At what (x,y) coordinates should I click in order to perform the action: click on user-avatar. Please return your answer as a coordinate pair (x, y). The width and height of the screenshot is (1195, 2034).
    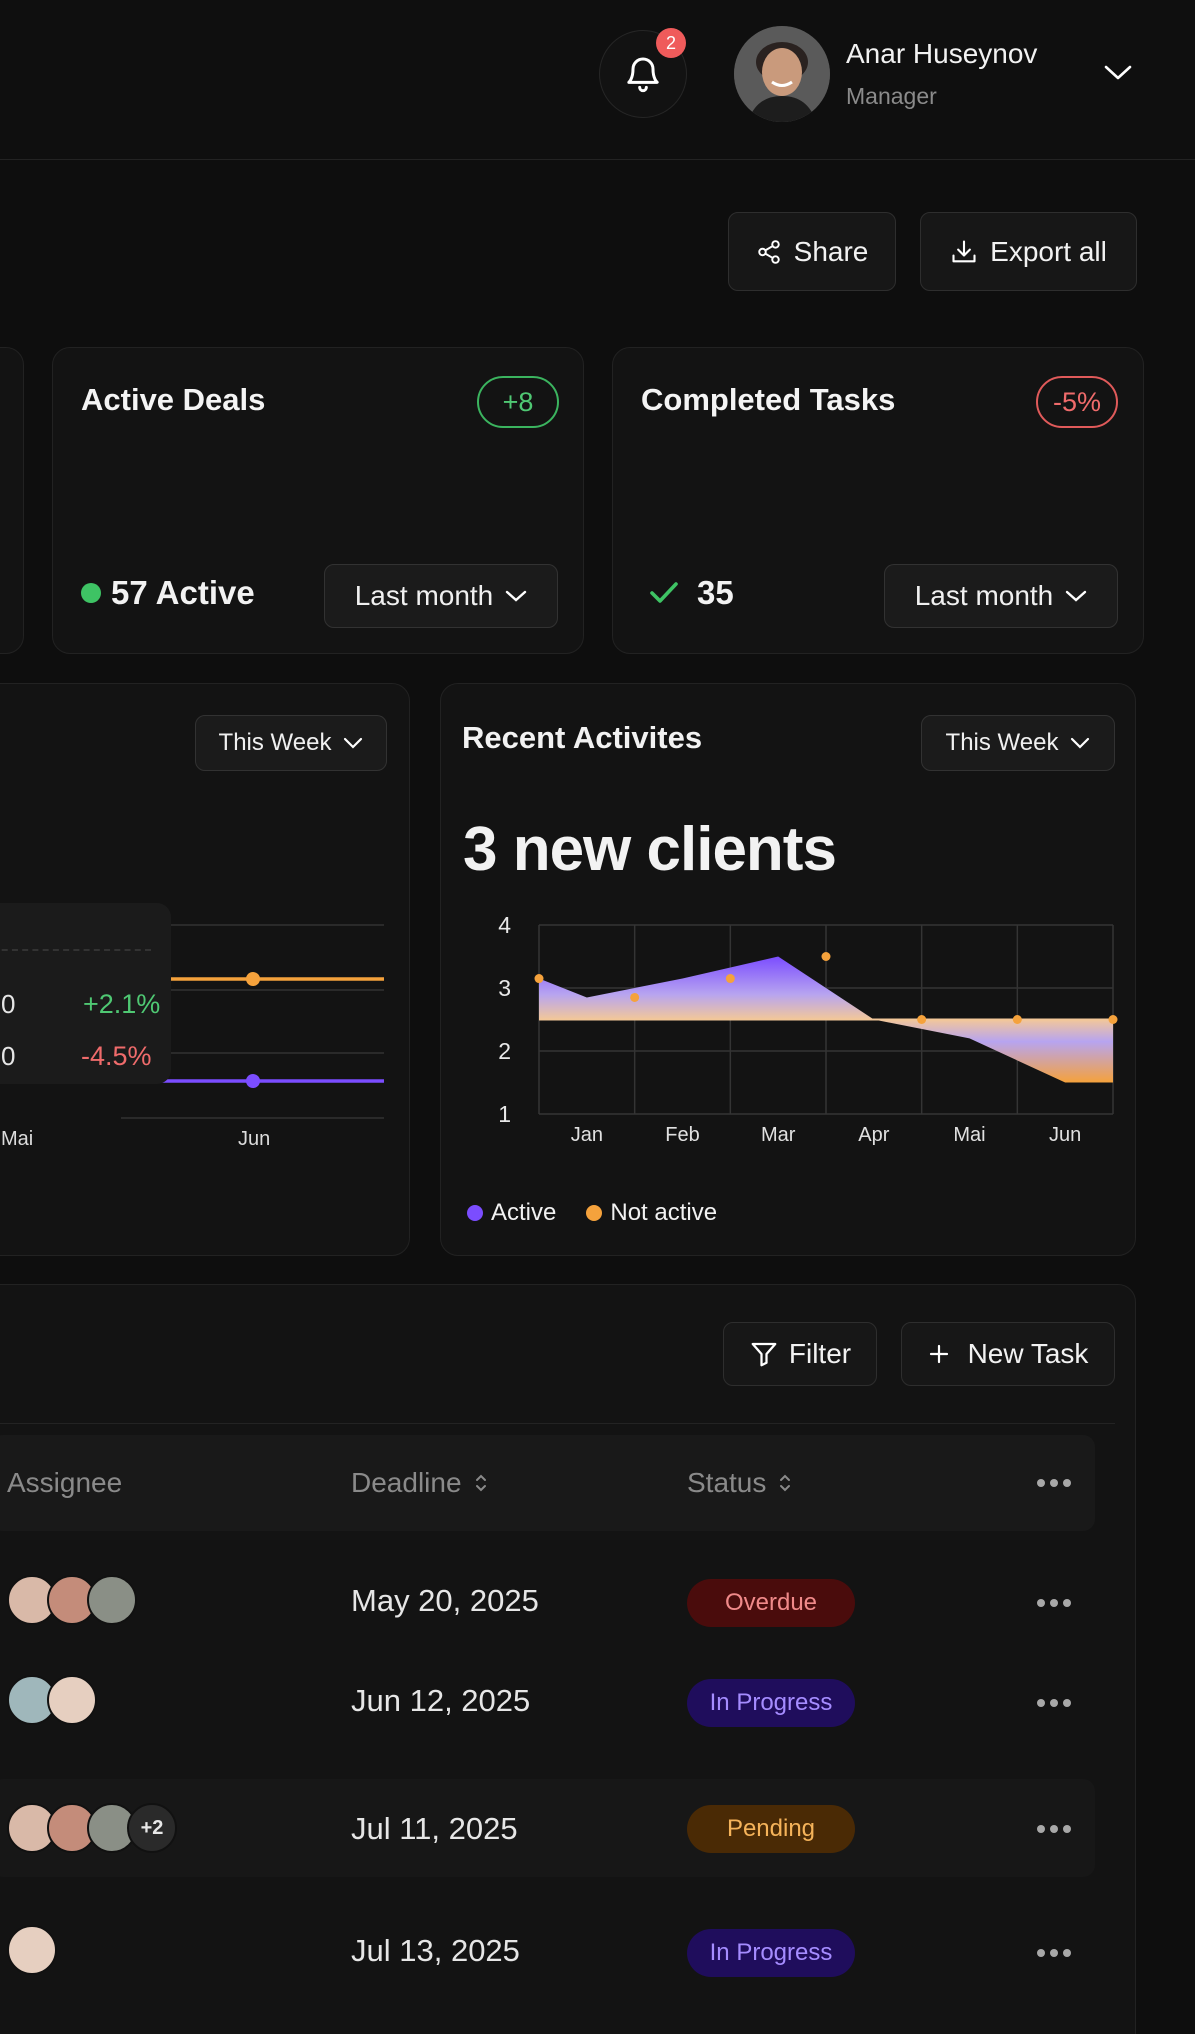
    Looking at the image, I should click on (782, 74).